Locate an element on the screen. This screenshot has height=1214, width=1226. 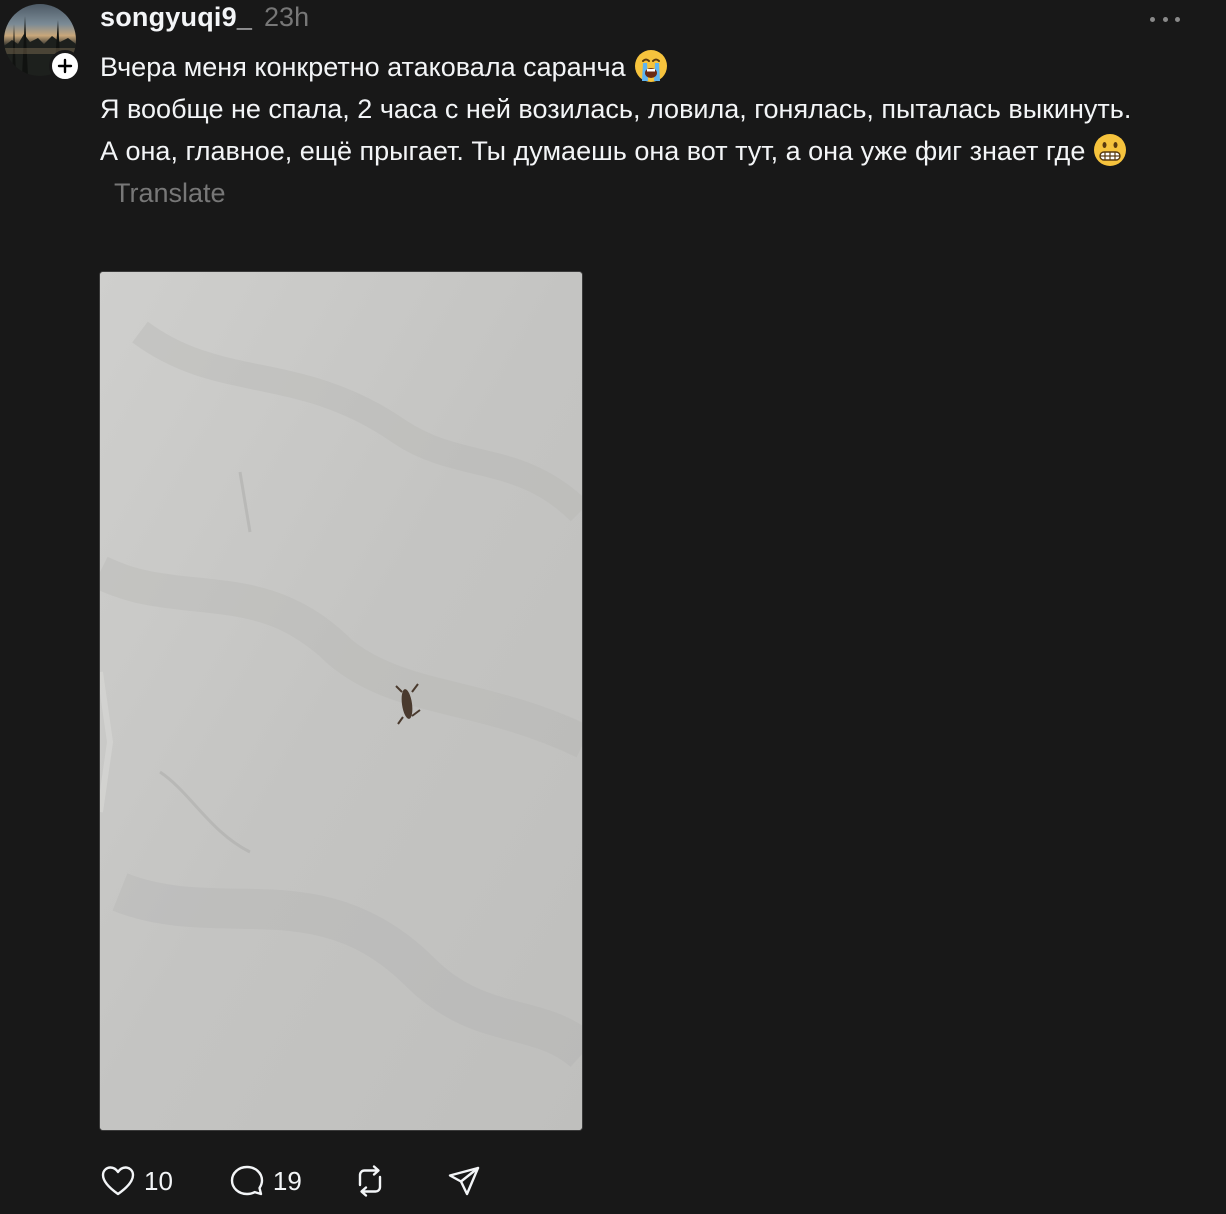
follow-button is located at coordinates (65, 66).